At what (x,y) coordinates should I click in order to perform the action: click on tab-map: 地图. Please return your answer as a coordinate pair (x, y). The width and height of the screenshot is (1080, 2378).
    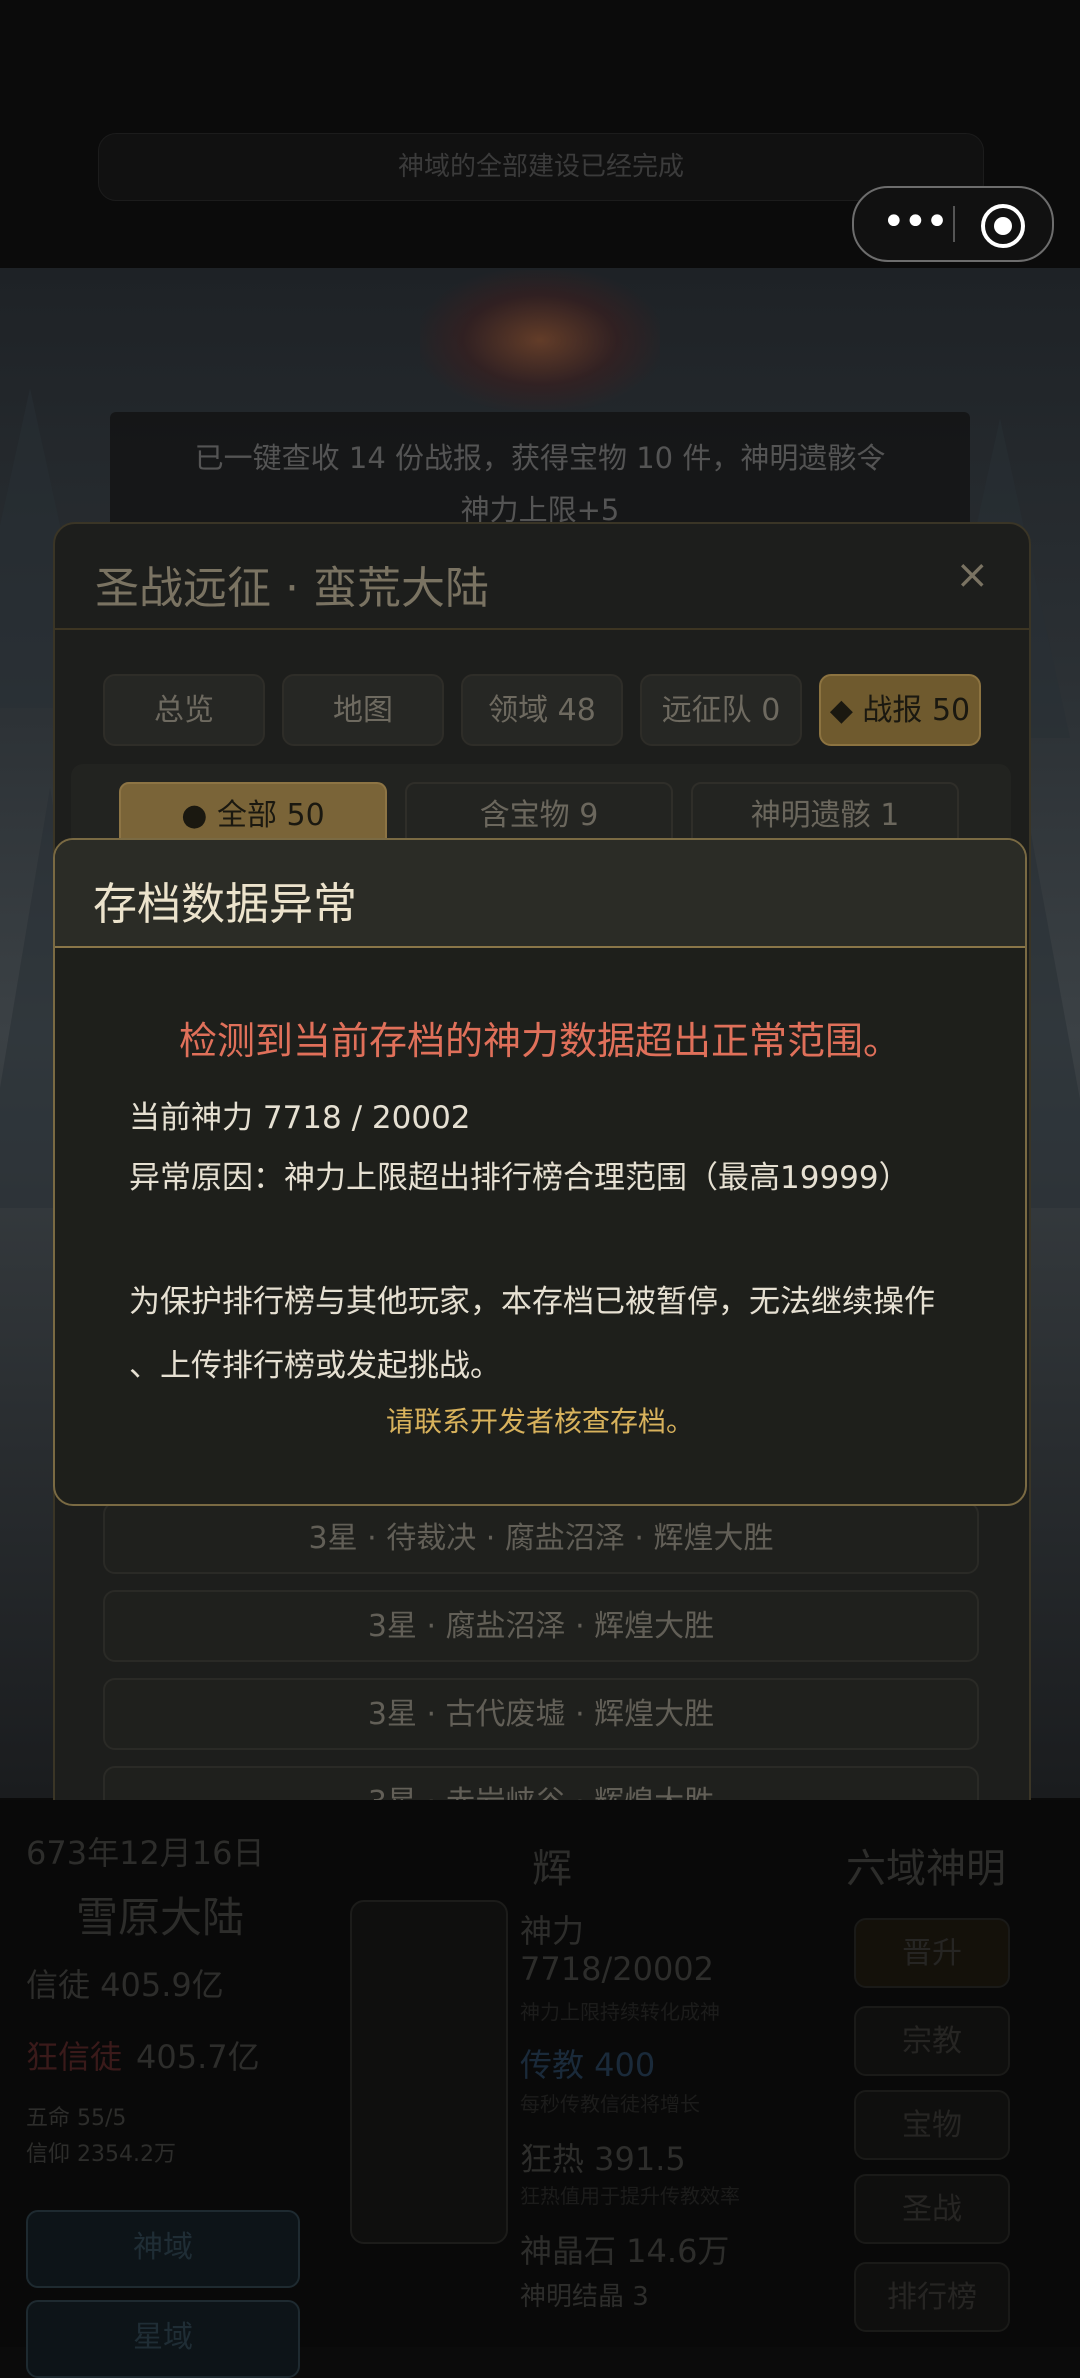
    Looking at the image, I should click on (363, 710).